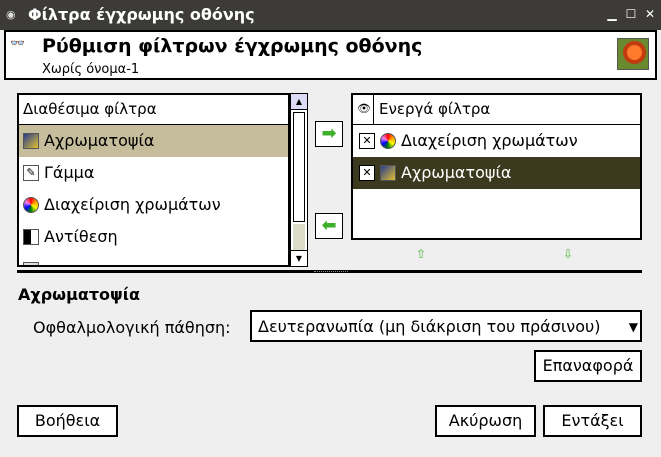 The image size is (661, 457). I want to click on list-item-partial, so click(153, 259).